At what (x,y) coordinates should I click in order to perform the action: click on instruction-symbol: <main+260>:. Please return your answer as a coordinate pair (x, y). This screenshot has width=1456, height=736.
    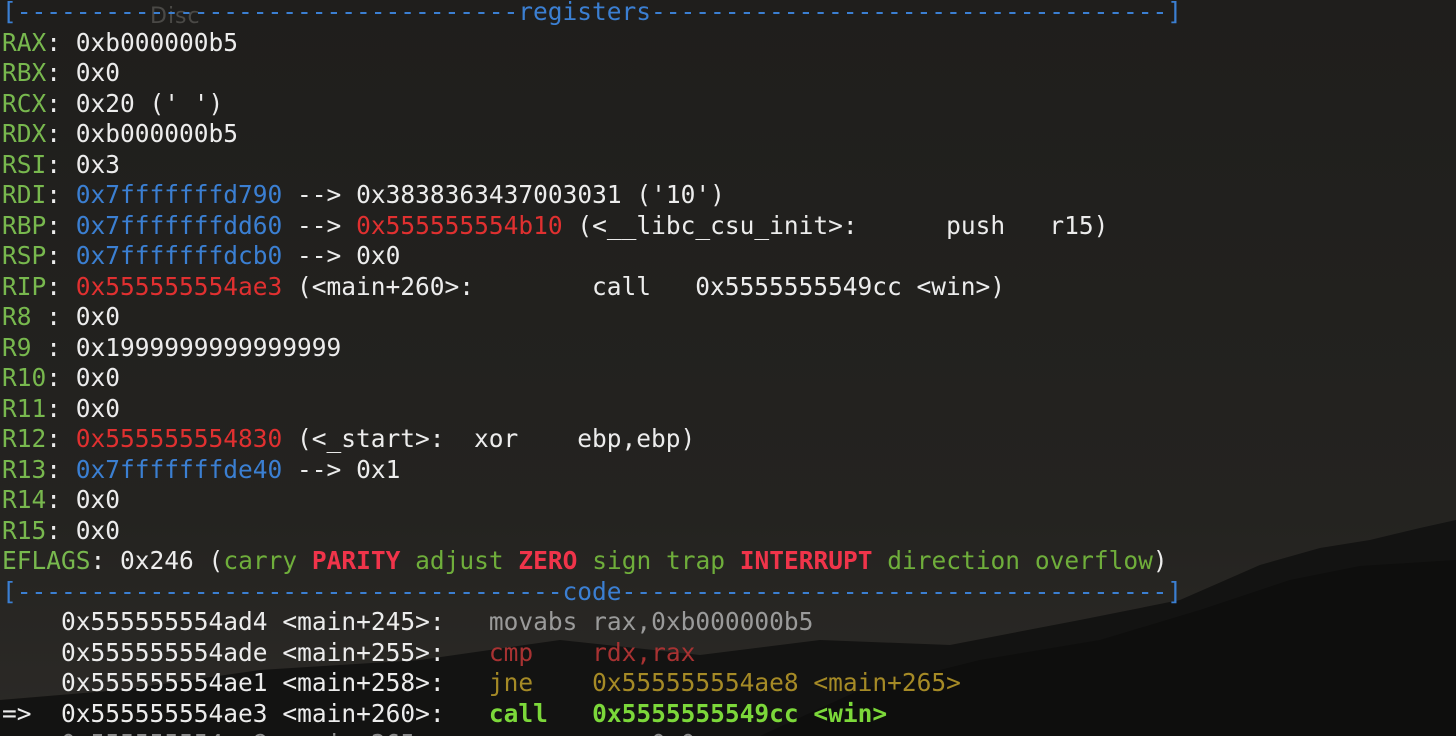
    Looking at the image, I should click on (363, 713).